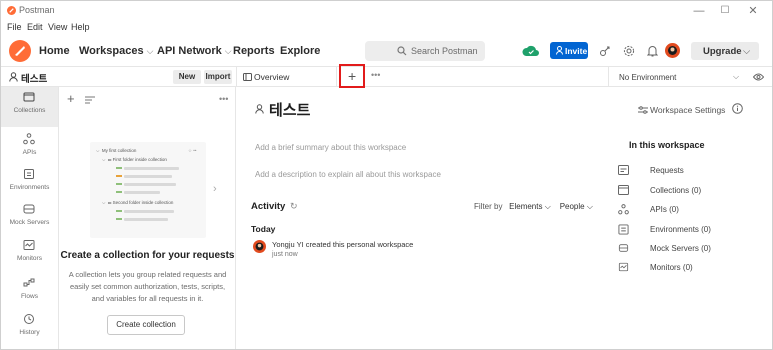 The width and height of the screenshot is (773, 350). Describe the element at coordinates (576, 51) in the screenshot. I see `invite-label: Invite` at that location.